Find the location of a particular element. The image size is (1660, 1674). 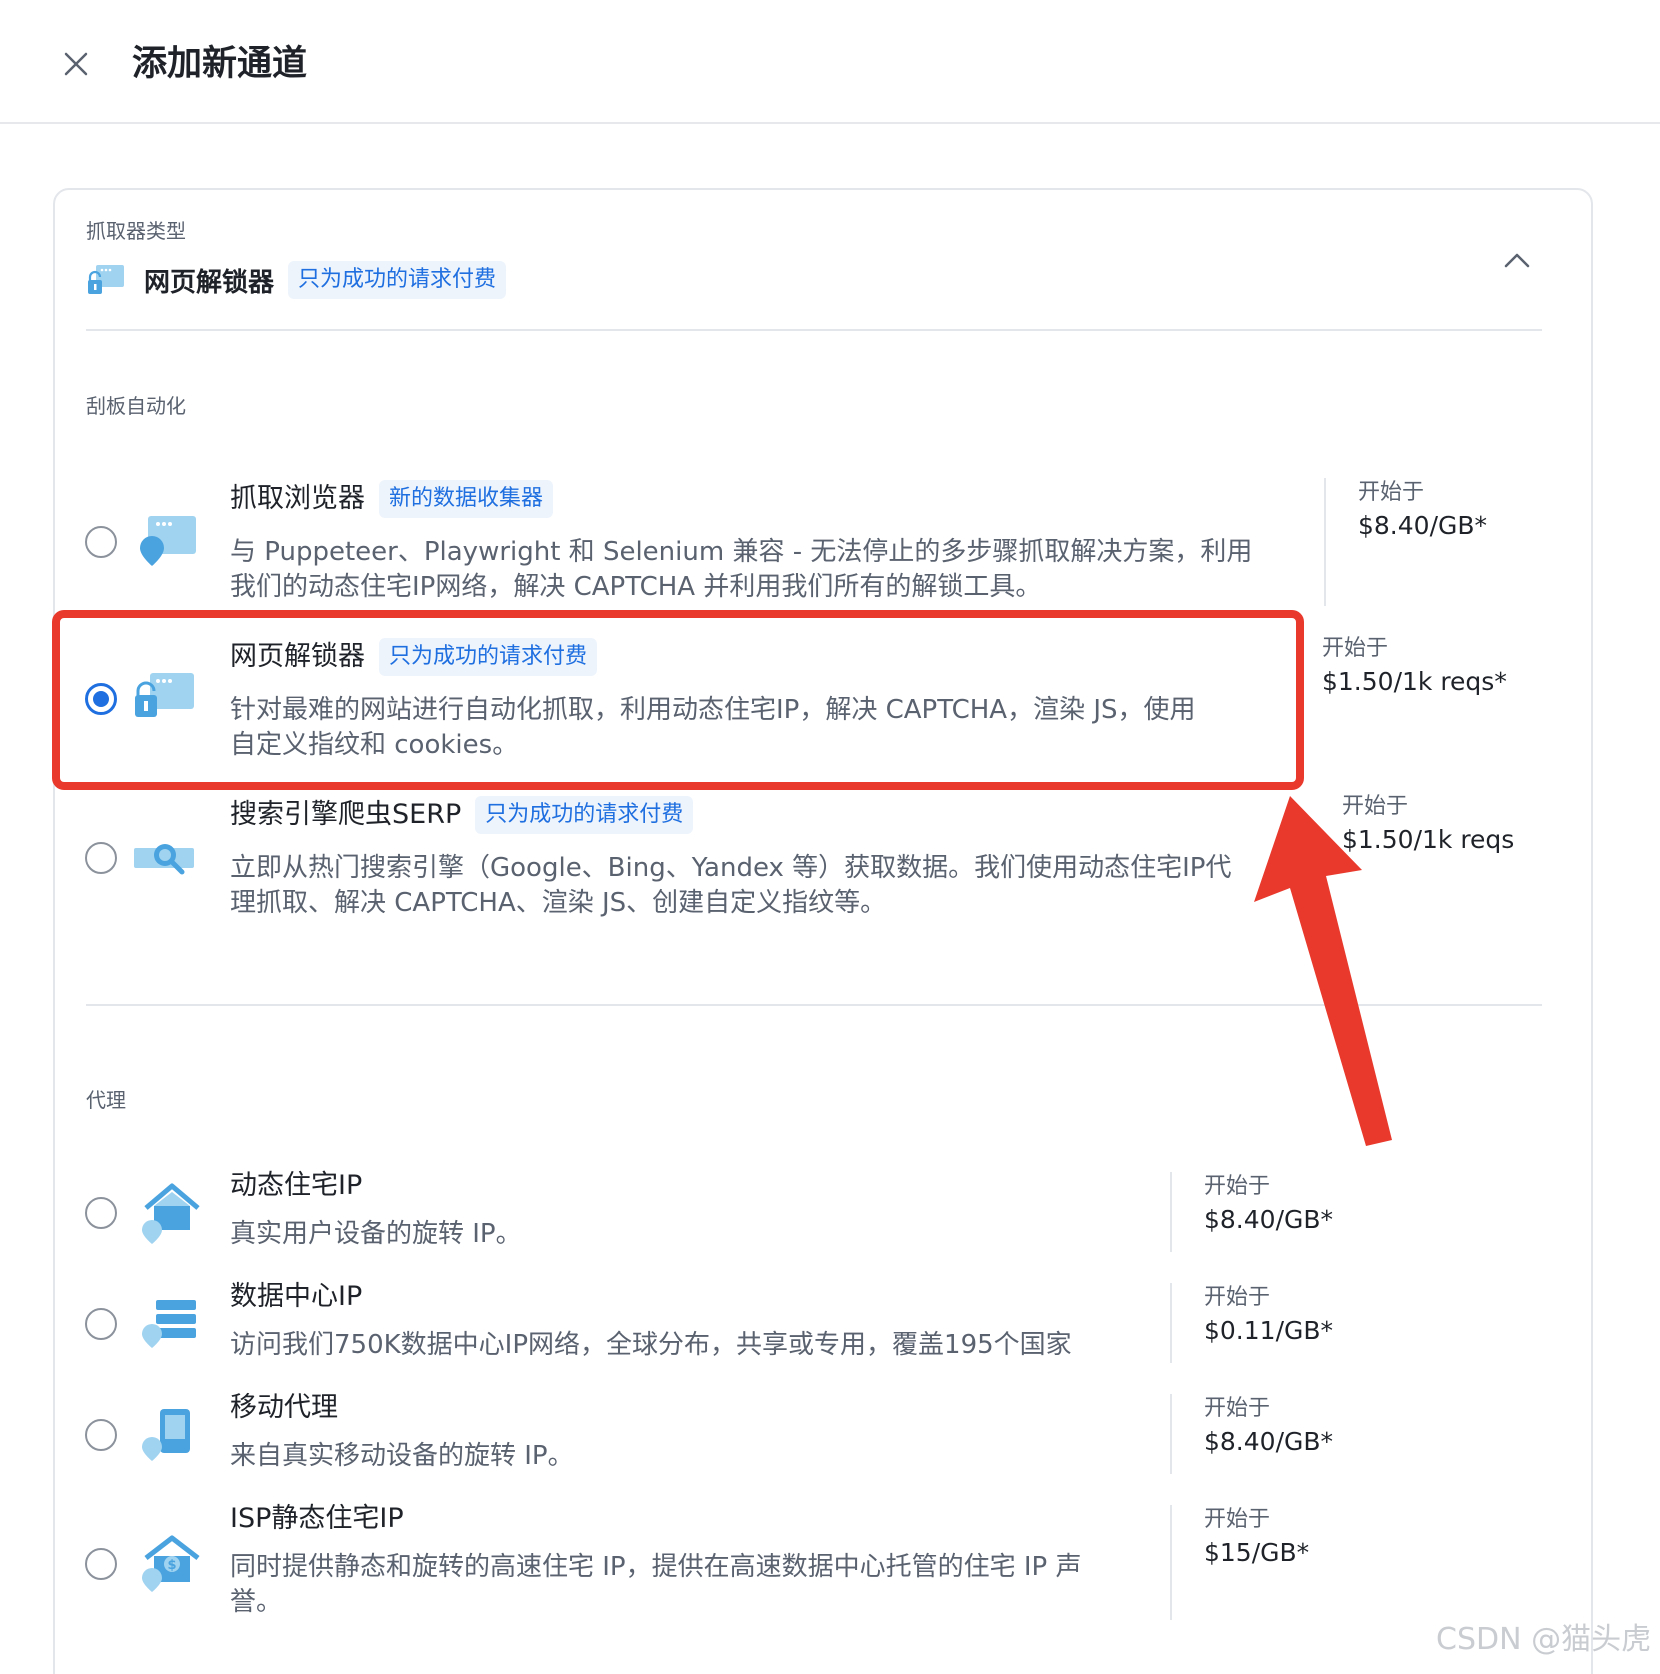

option-desc-line1: 真实用户设备的旋转 IP。 is located at coordinates (376, 1234).